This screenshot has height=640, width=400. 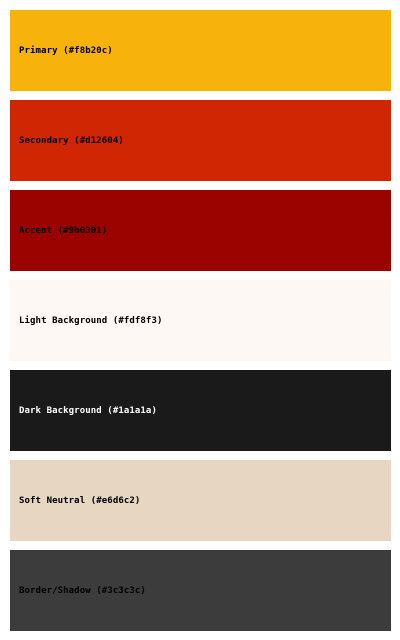 I want to click on swatch-label: Dark Background (#1a1a1a), so click(x=88, y=410).